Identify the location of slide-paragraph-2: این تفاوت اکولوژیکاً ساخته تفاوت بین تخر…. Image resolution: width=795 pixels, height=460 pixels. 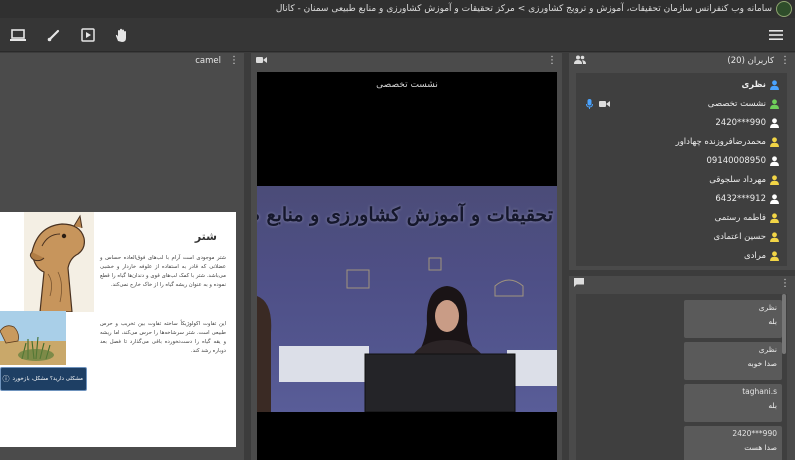
(163, 337).